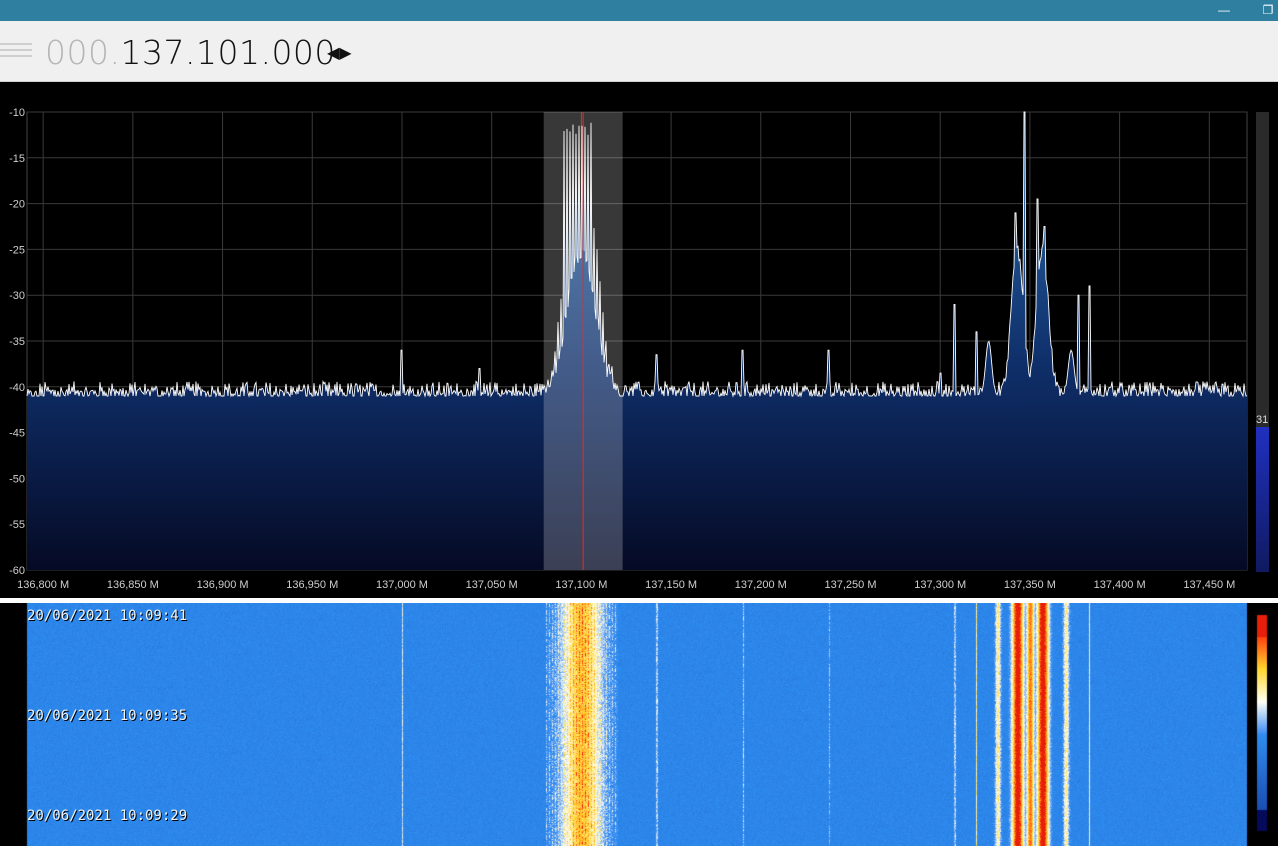 This screenshot has height=846, width=1278. What do you see at coordinates (228, 52) in the screenshot?
I see `frequency-value: 137.101.000` at bounding box center [228, 52].